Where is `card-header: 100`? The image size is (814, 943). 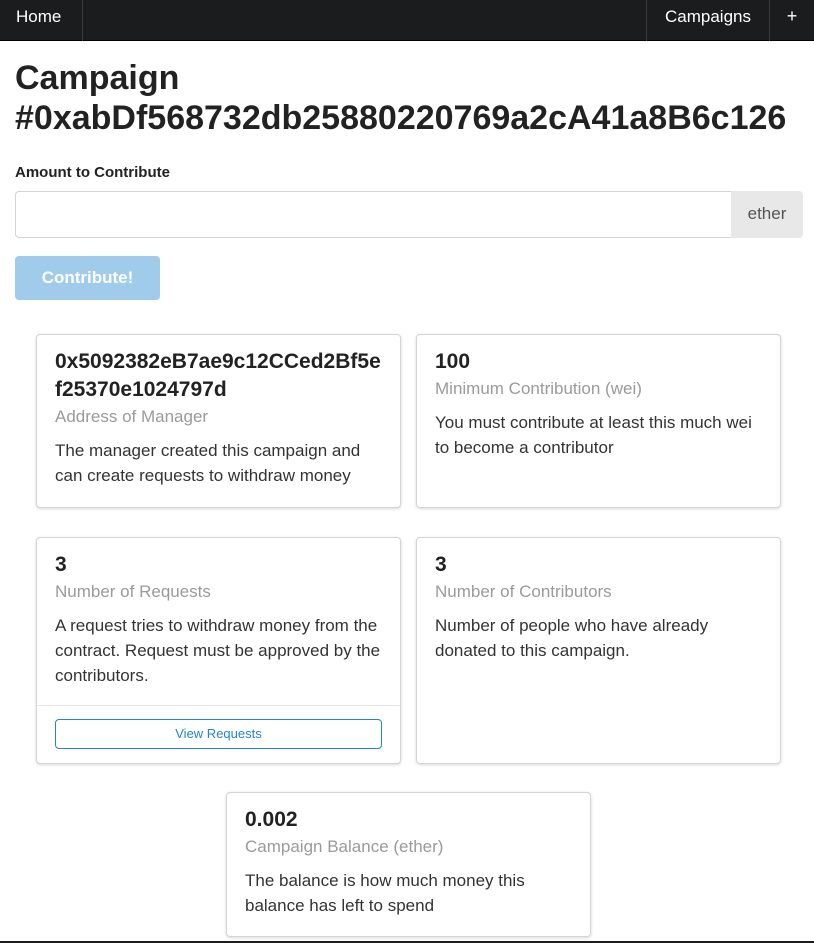
card-header: 100 is located at coordinates (453, 361).